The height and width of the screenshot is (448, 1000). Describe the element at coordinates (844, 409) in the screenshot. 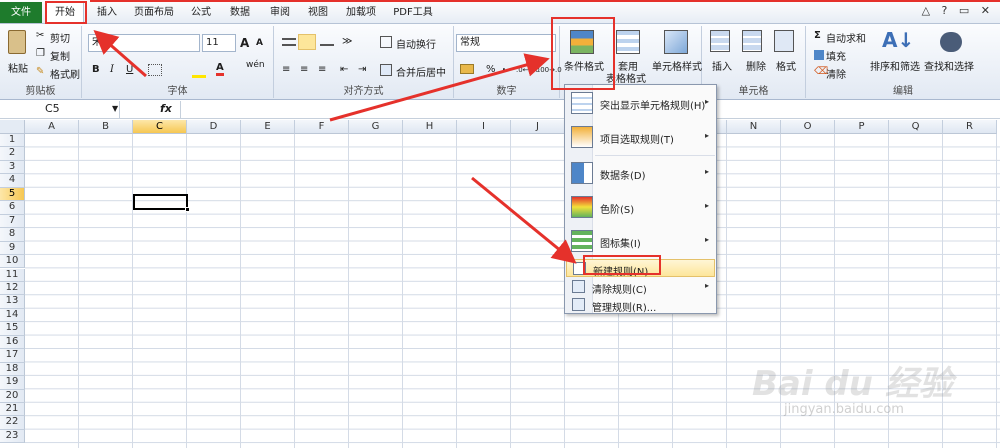

I see `baidu-watermark-url: jingyan.baidu.com` at that location.